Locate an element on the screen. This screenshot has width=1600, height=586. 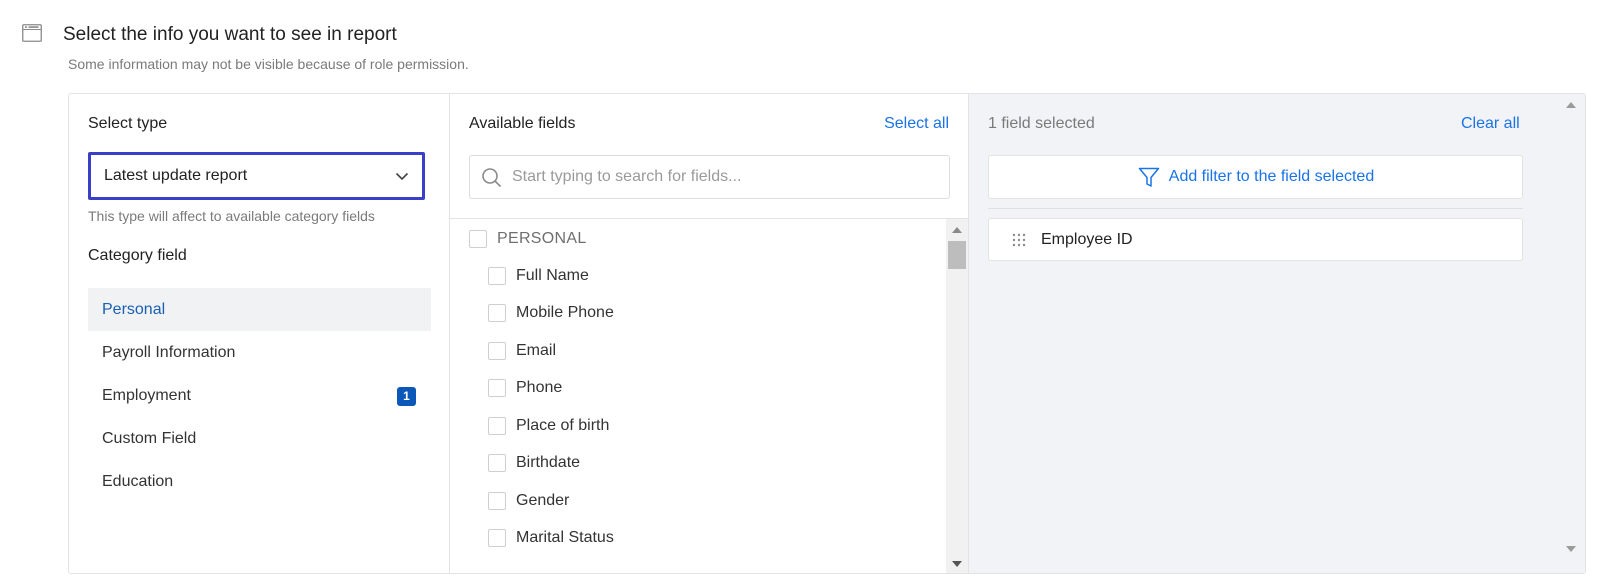
field-label: Gender is located at coordinates (543, 500).